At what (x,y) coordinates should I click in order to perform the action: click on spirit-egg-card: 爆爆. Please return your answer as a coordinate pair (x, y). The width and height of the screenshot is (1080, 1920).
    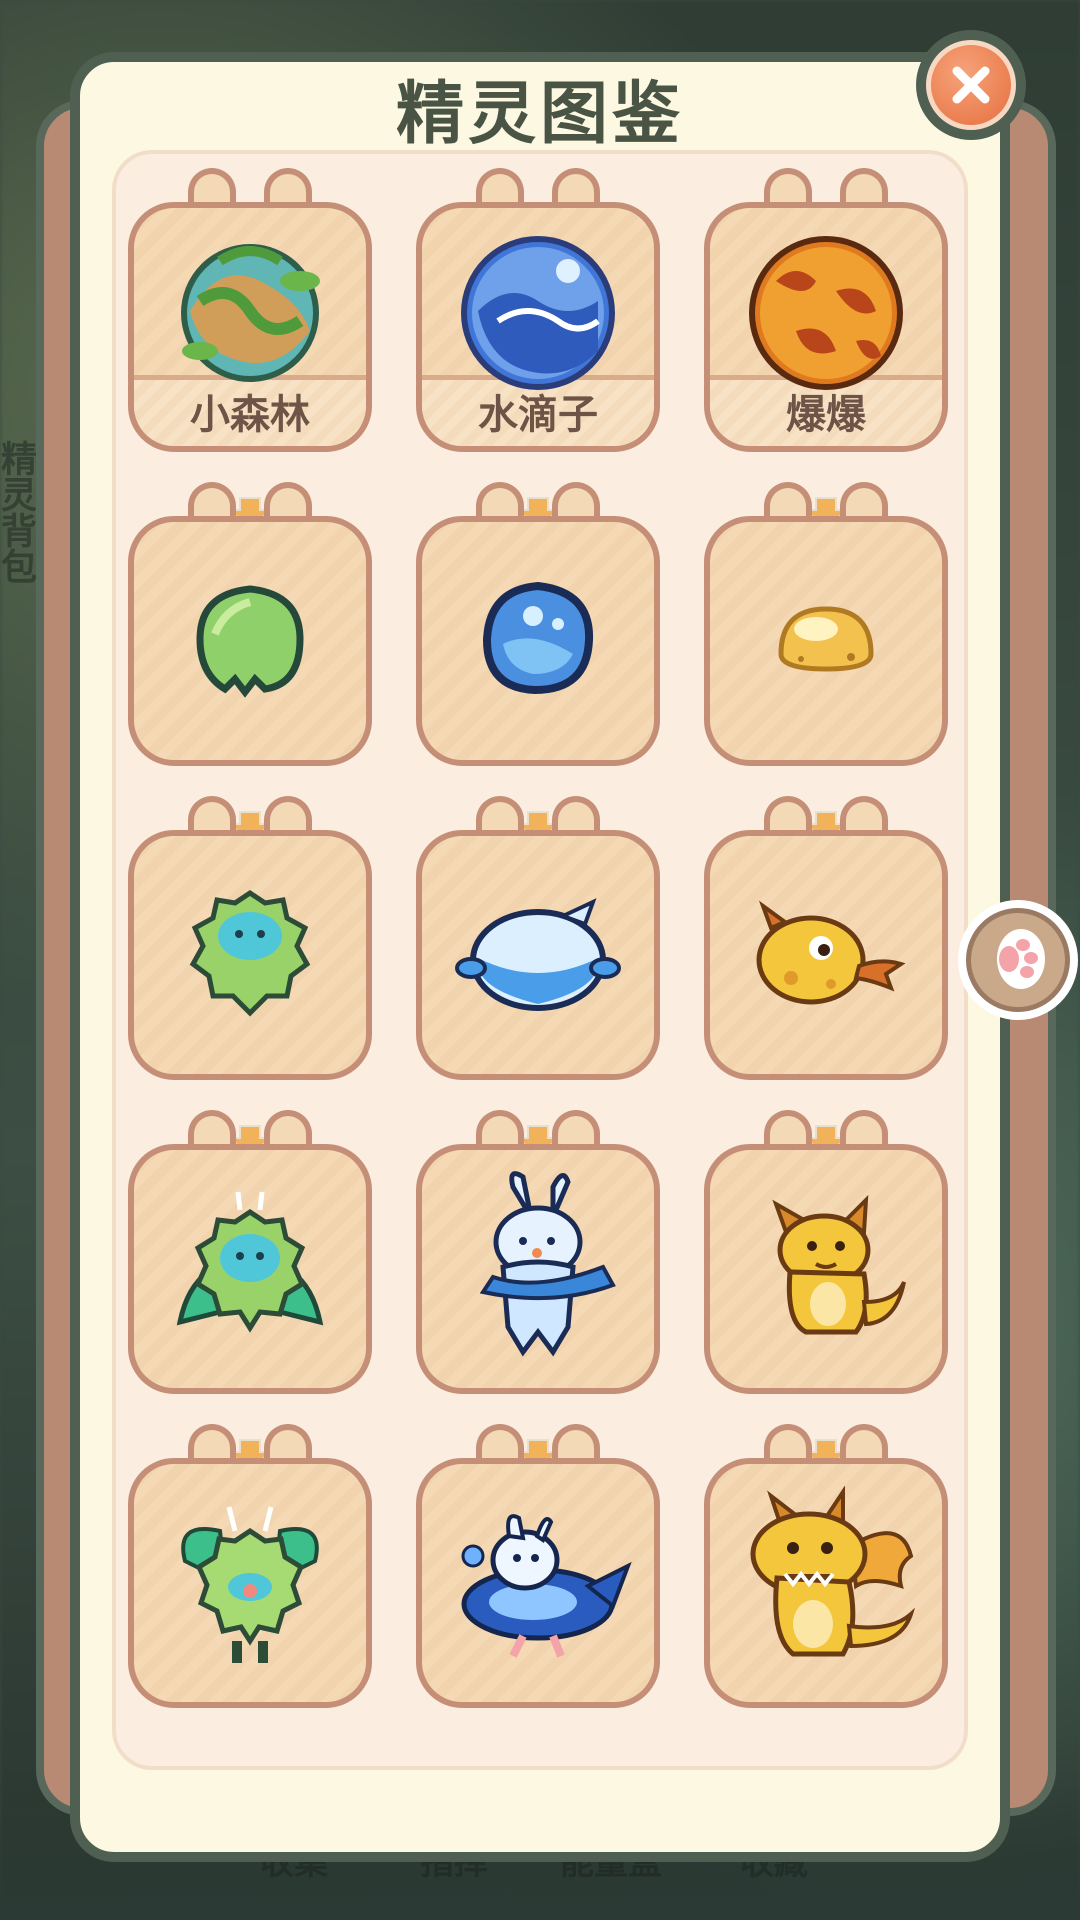
    Looking at the image, I should click on (826, 313).